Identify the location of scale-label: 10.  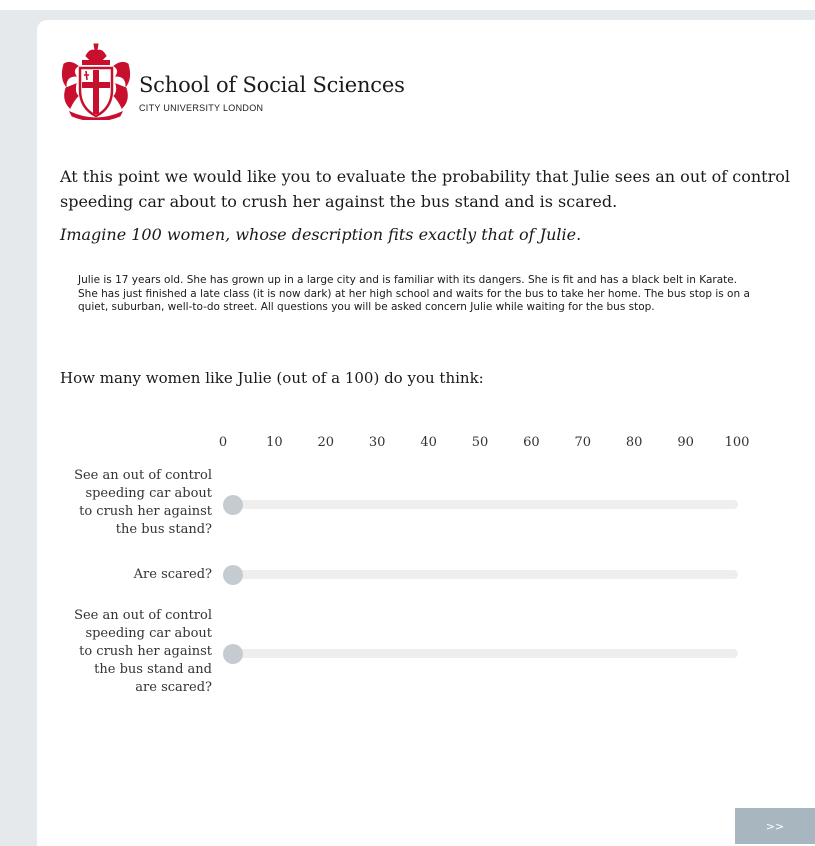
(274, 442).